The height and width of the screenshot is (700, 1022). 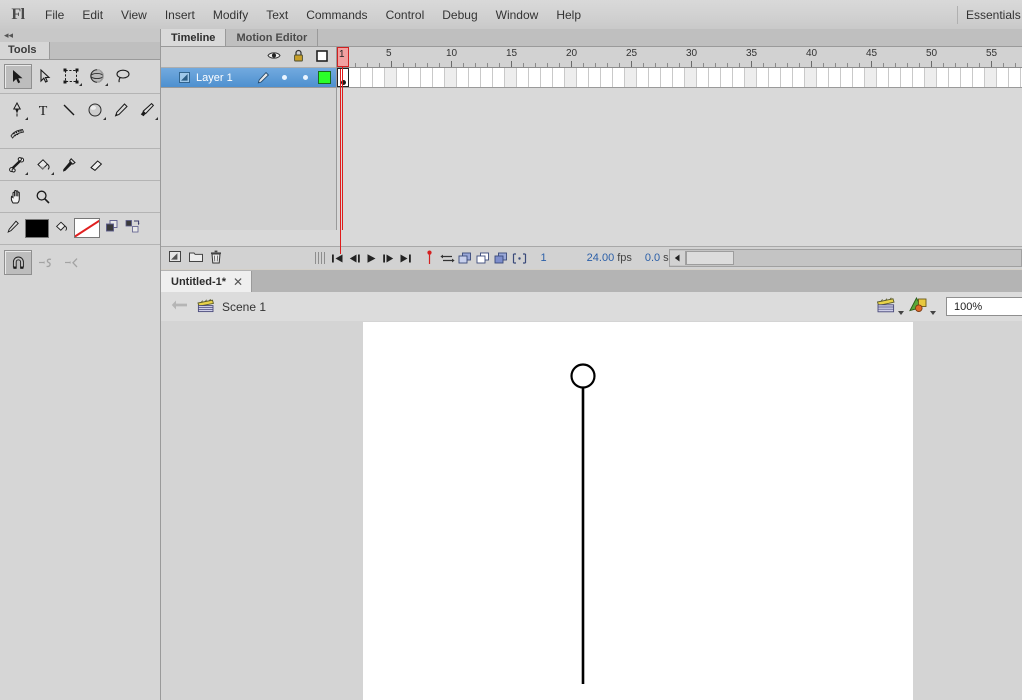 What do you see at coordinates (45, 262) in the screenshot?
I see `smooth-icon` at bounding box center [45, 262].